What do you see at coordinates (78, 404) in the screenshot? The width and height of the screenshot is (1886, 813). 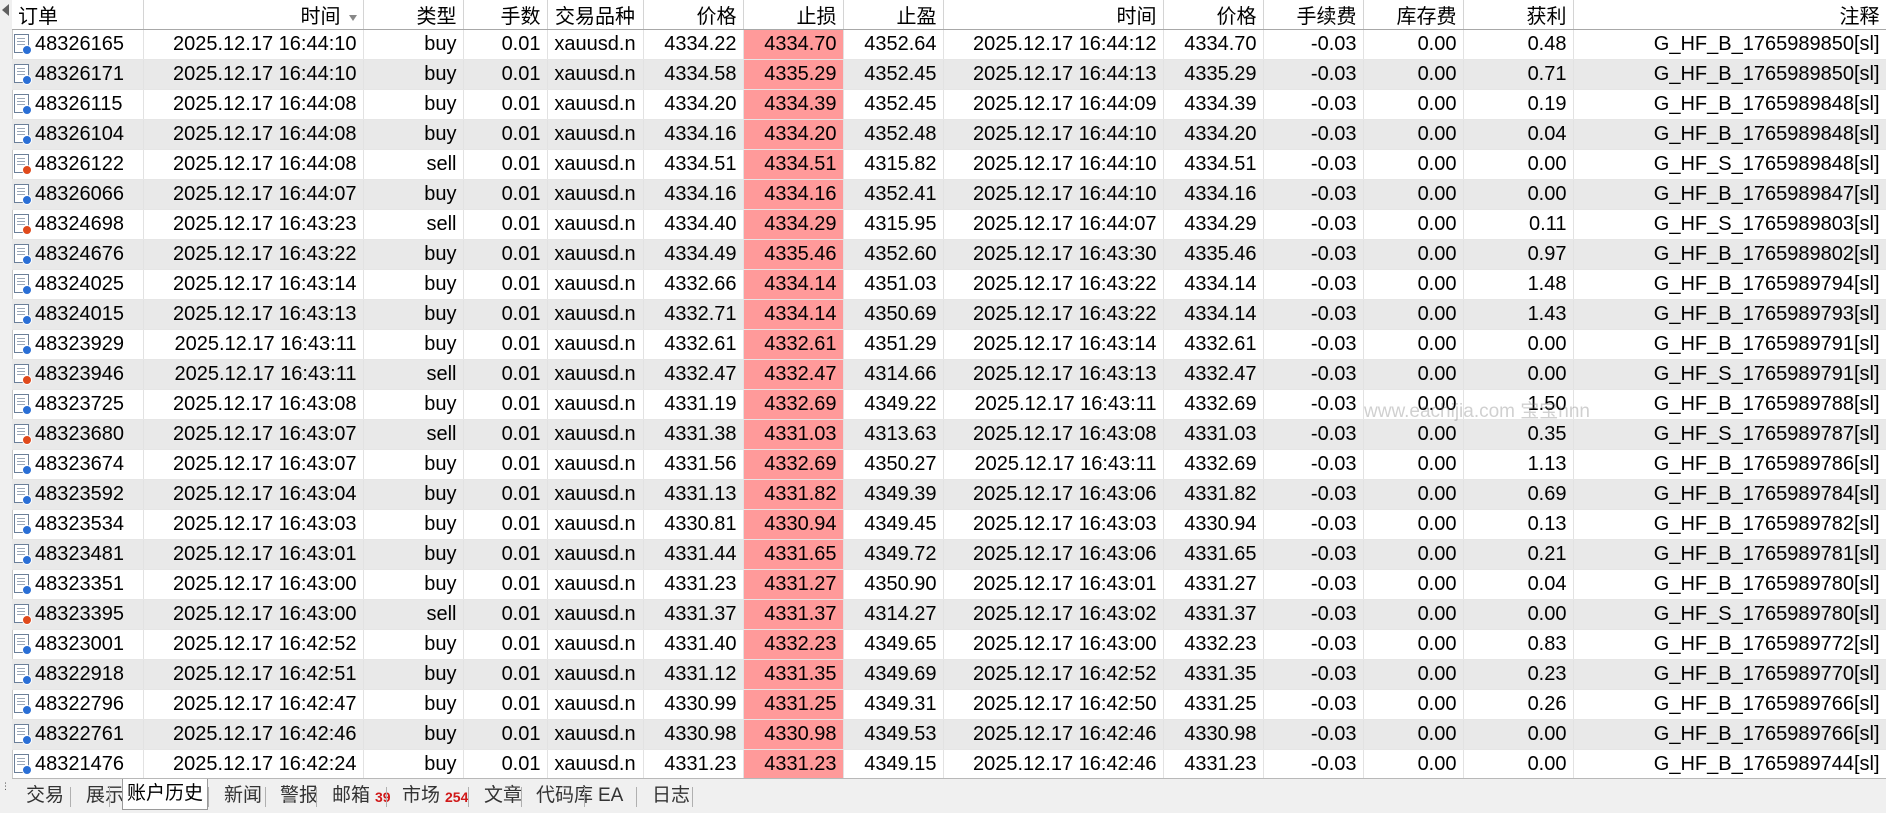 I see `order-cell: 48323725` at bounding box center [78, 404].